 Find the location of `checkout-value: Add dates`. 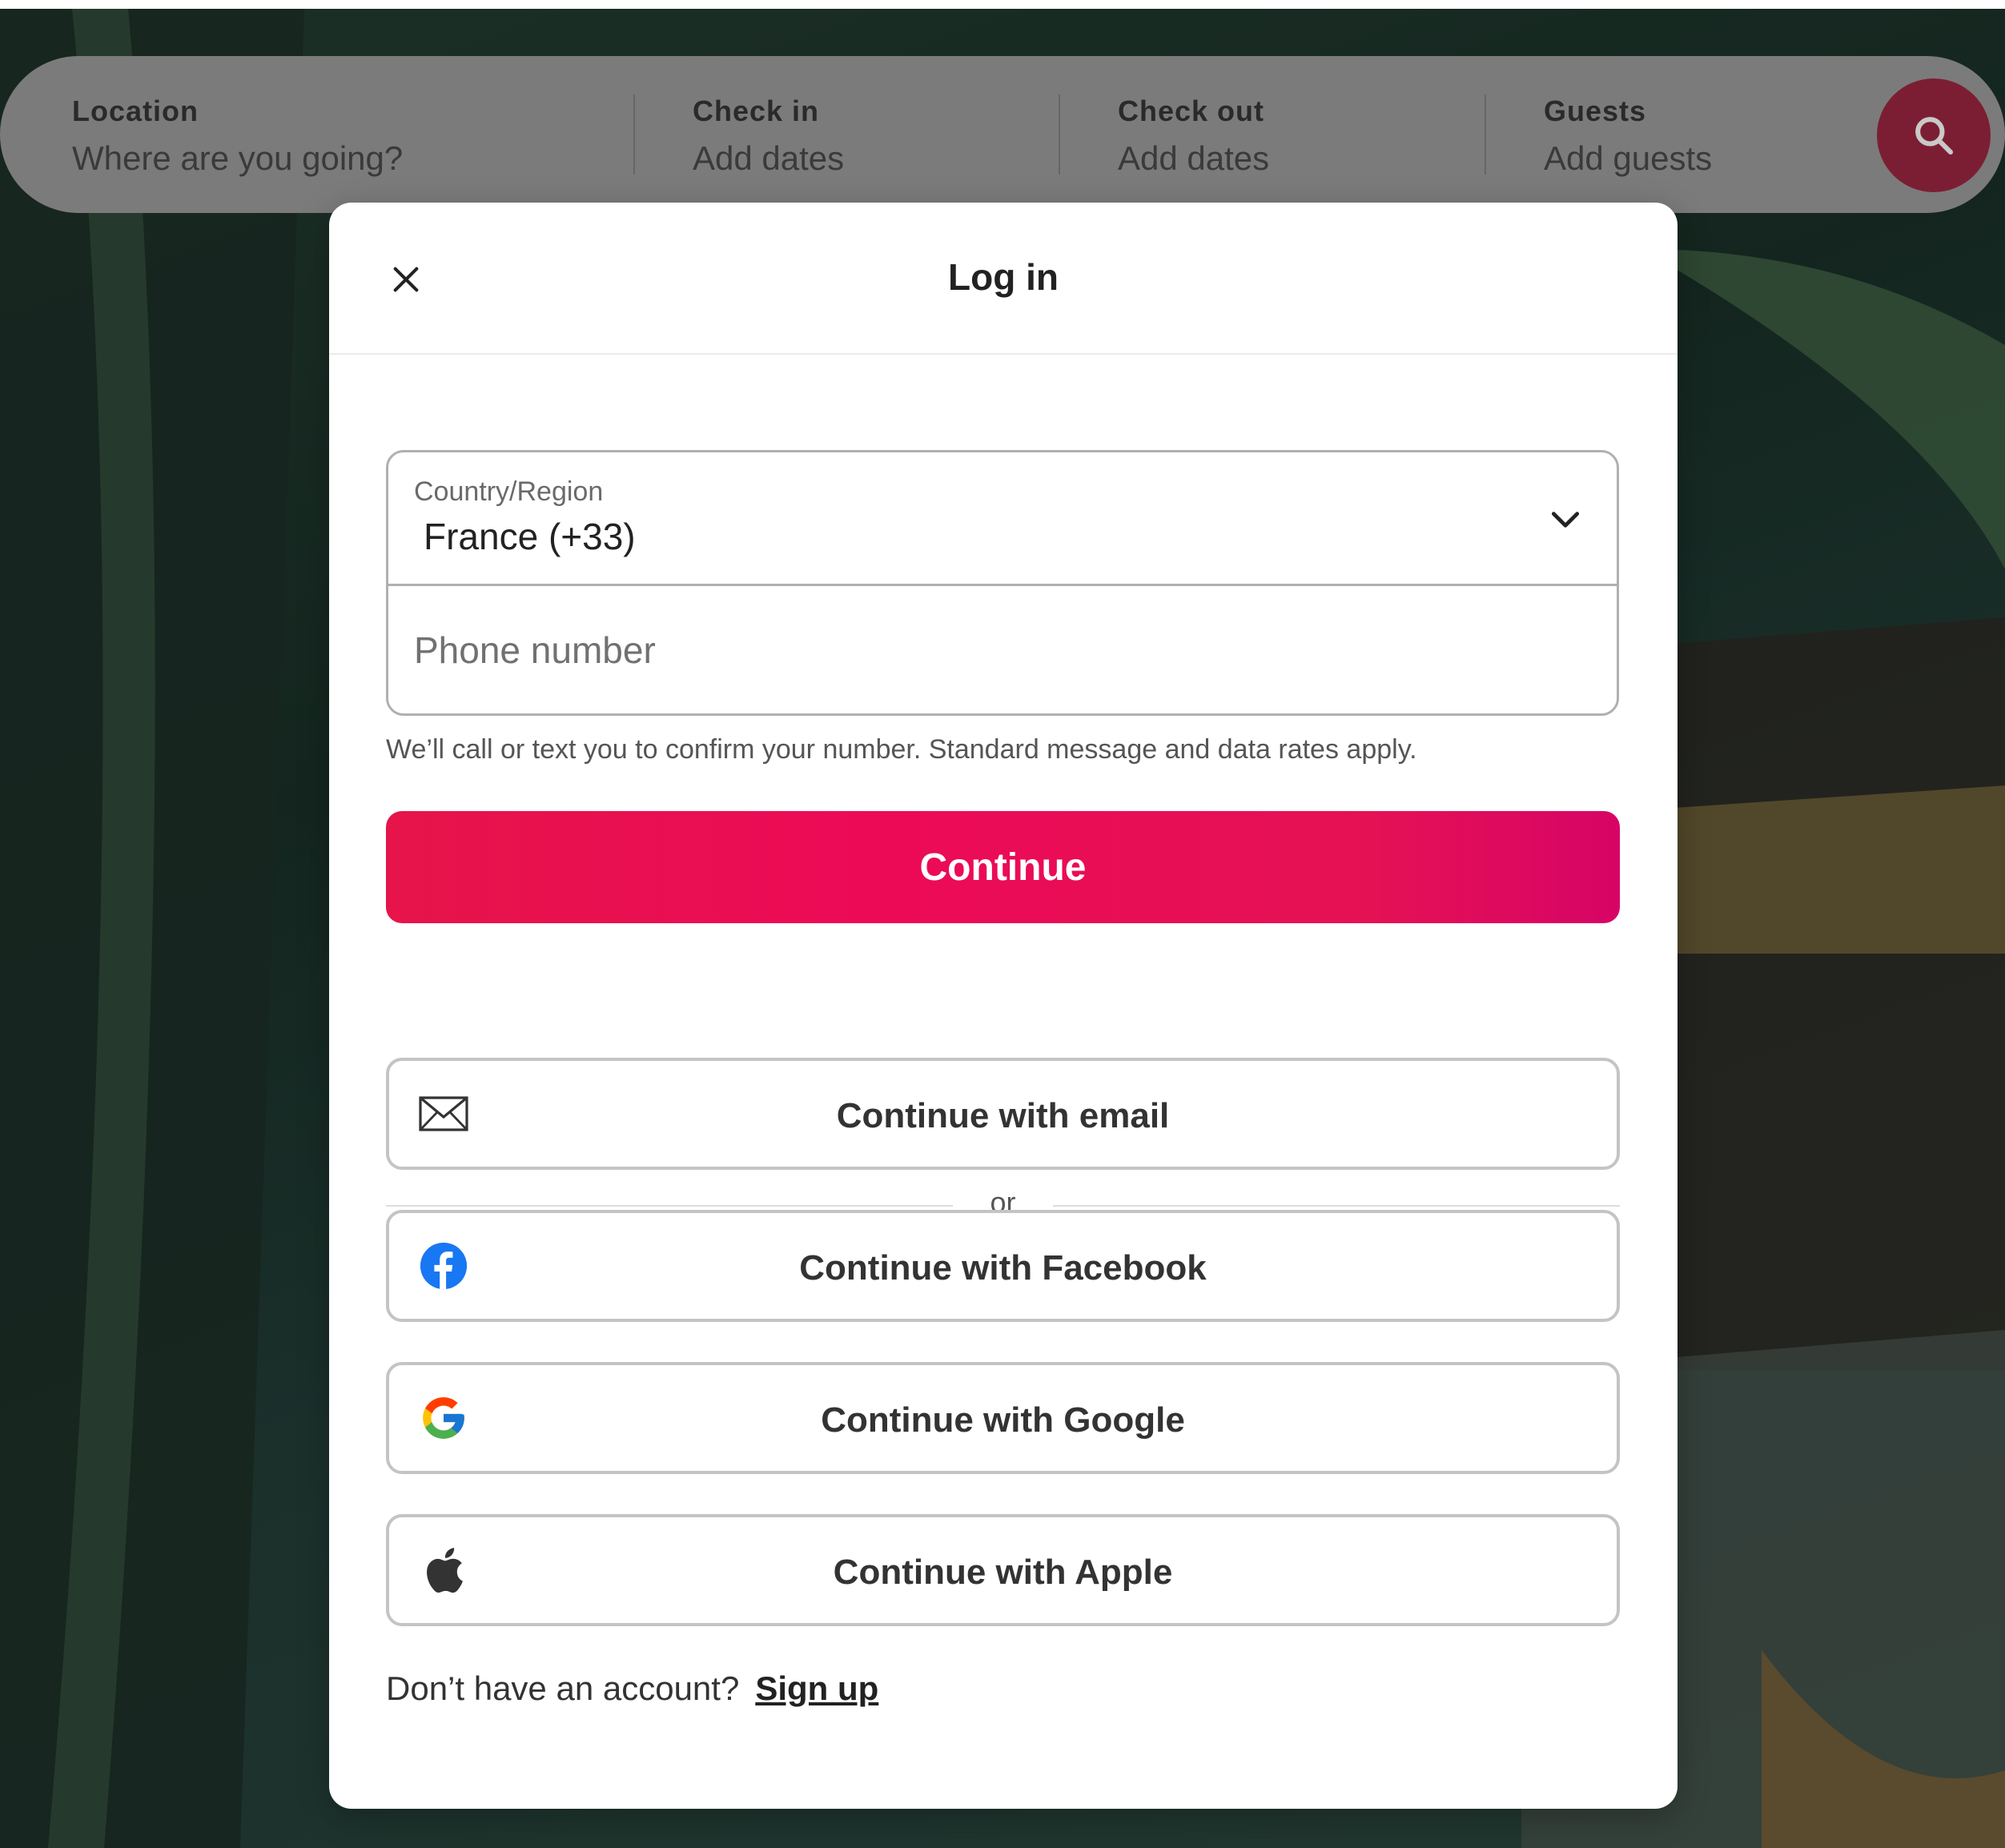

checkout-value: Add dates is located at coordinates (1194, 158).